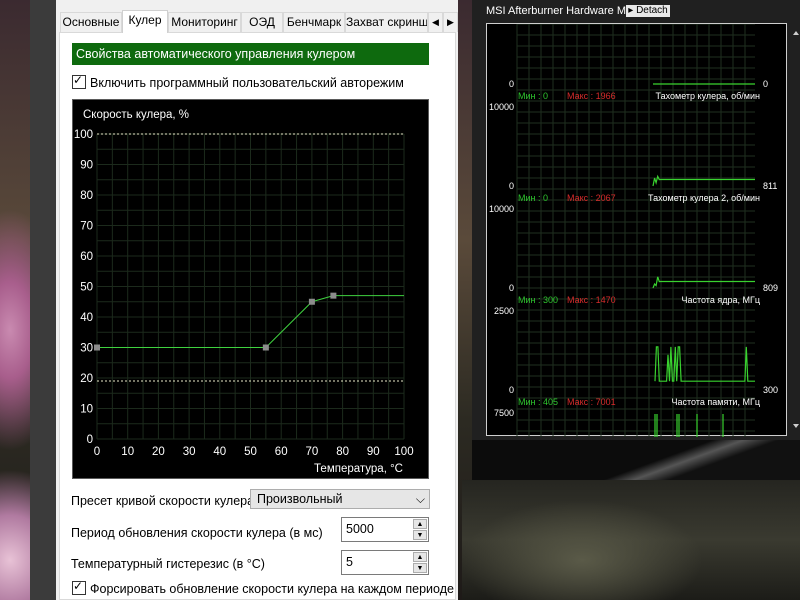 This screenshot has width=800, height=600. Describe the element at coordinates (168, 564) in the screenshot. I see `hysteresis-label: Температурный гистерезис (в °C)` at that location.